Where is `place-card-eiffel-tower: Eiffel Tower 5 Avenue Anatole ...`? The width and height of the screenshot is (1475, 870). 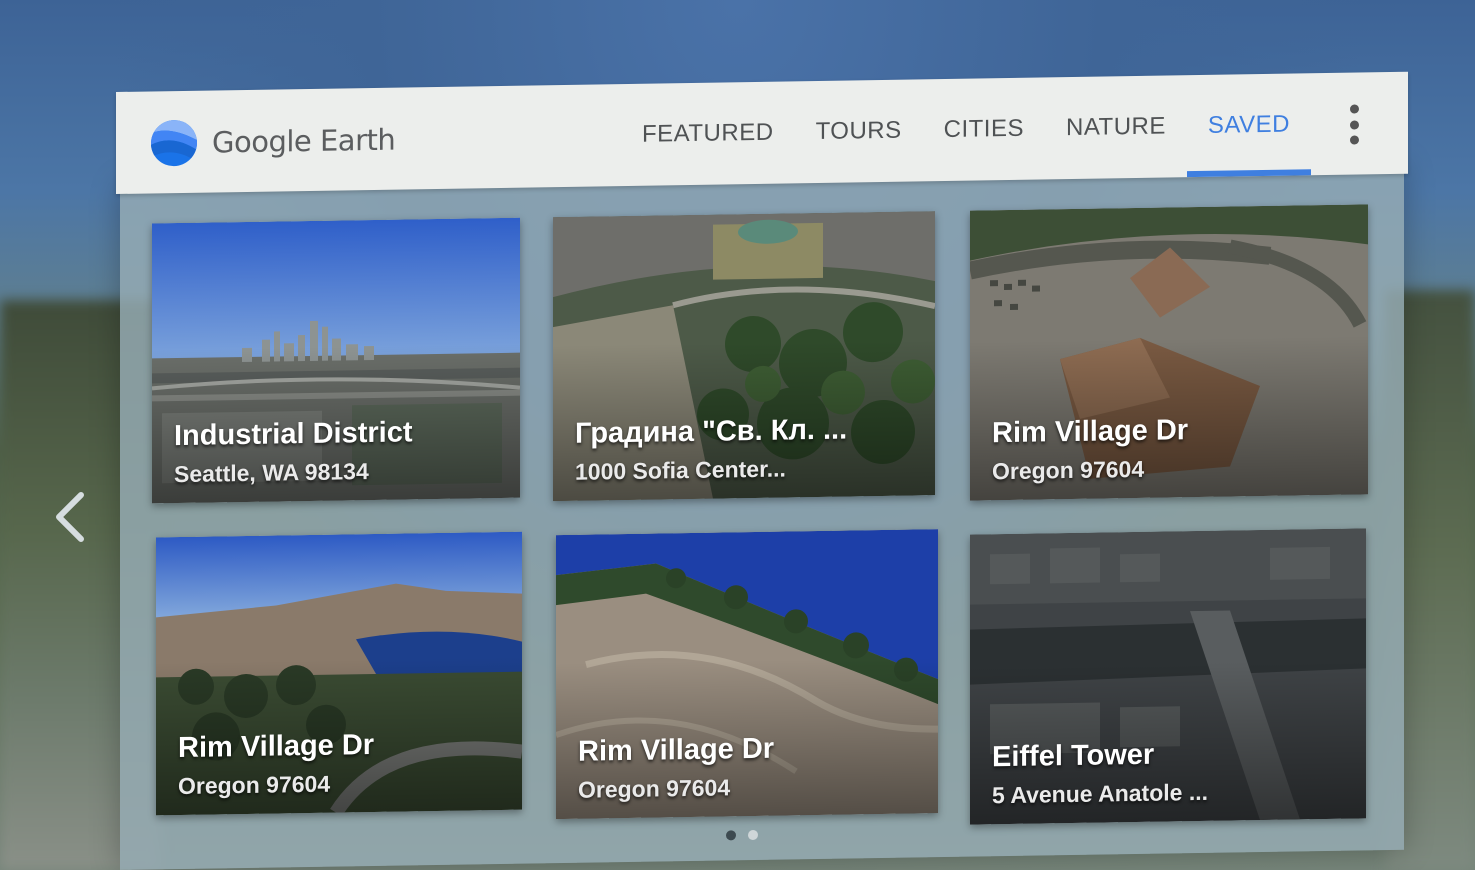
place-card-eiffel-tower: Eiffel Tower 5 Avenue Anatole ... is located at coordinates (1168, 676).